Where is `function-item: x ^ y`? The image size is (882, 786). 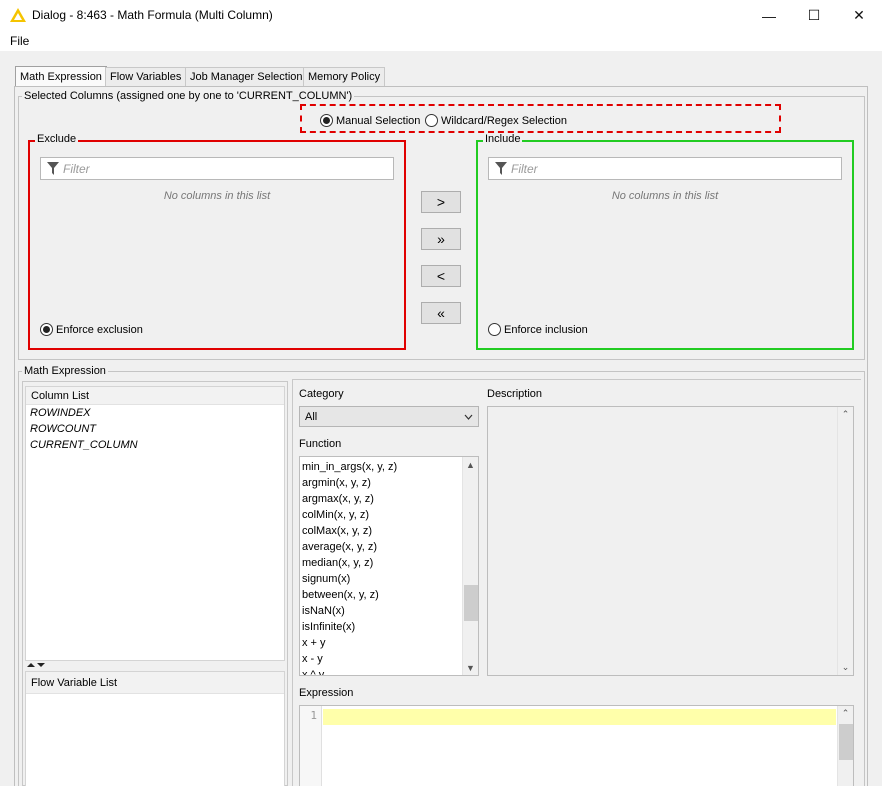
function-item: x ^ y is located at coordinates (389, 671).